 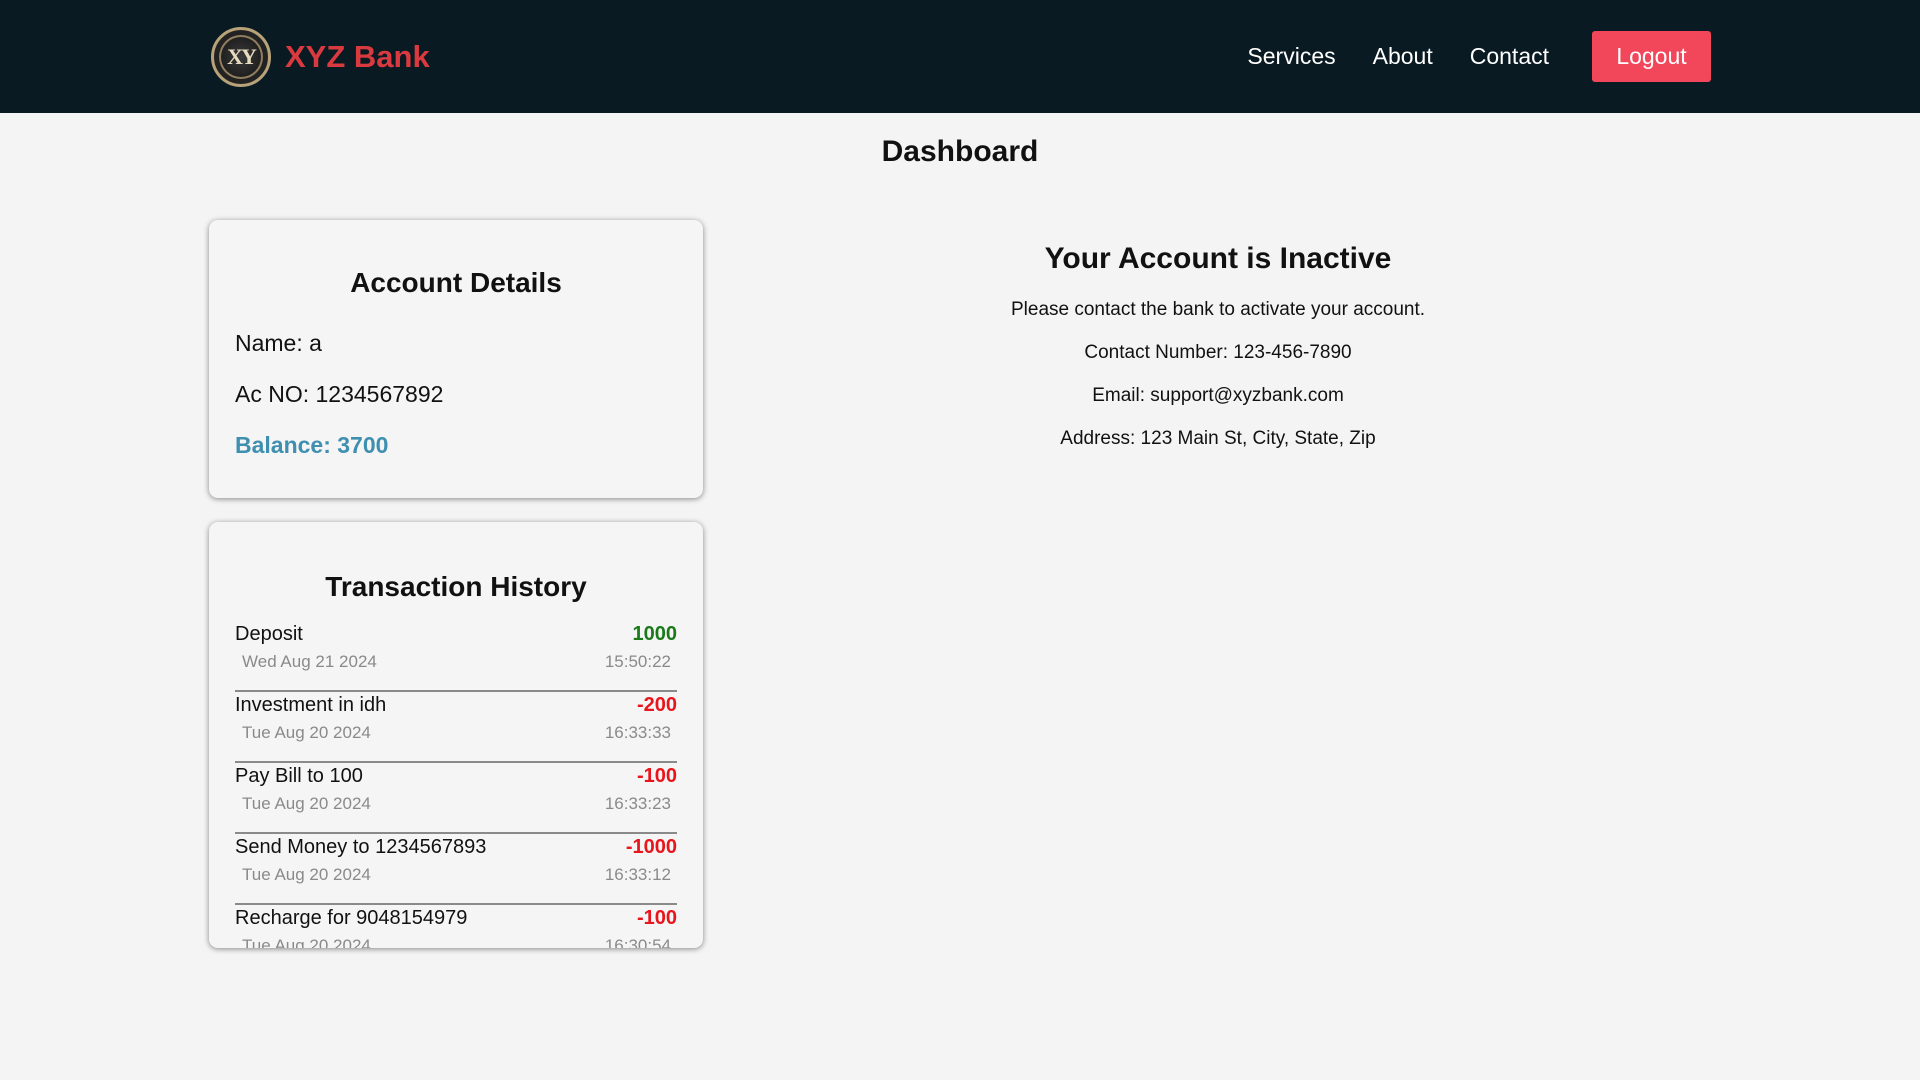 What do you see at coordinates (1651, 56) in the screenshot?
I see `logout-button: Logout` at bounding box center [1651, 56].